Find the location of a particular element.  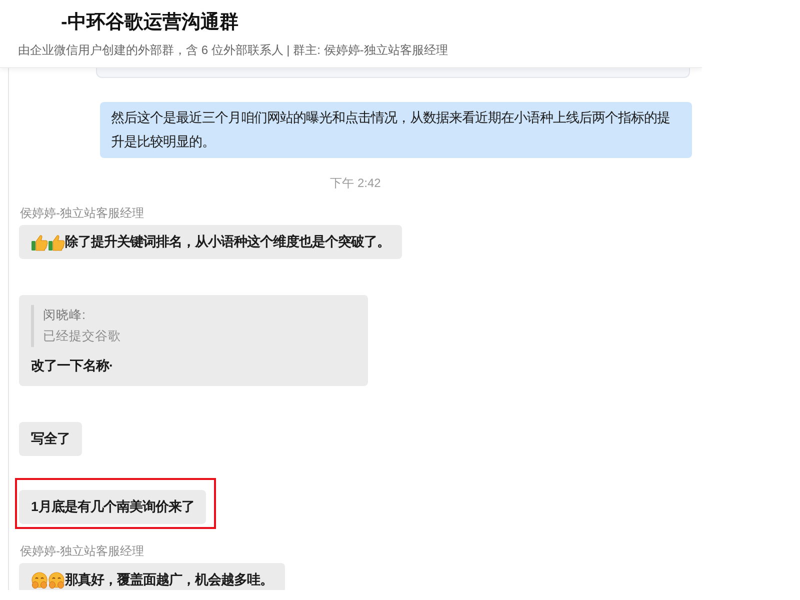

message-text: 那真好，覆盖面越广，机会越多哇。 is located at coordinates (169, 580).